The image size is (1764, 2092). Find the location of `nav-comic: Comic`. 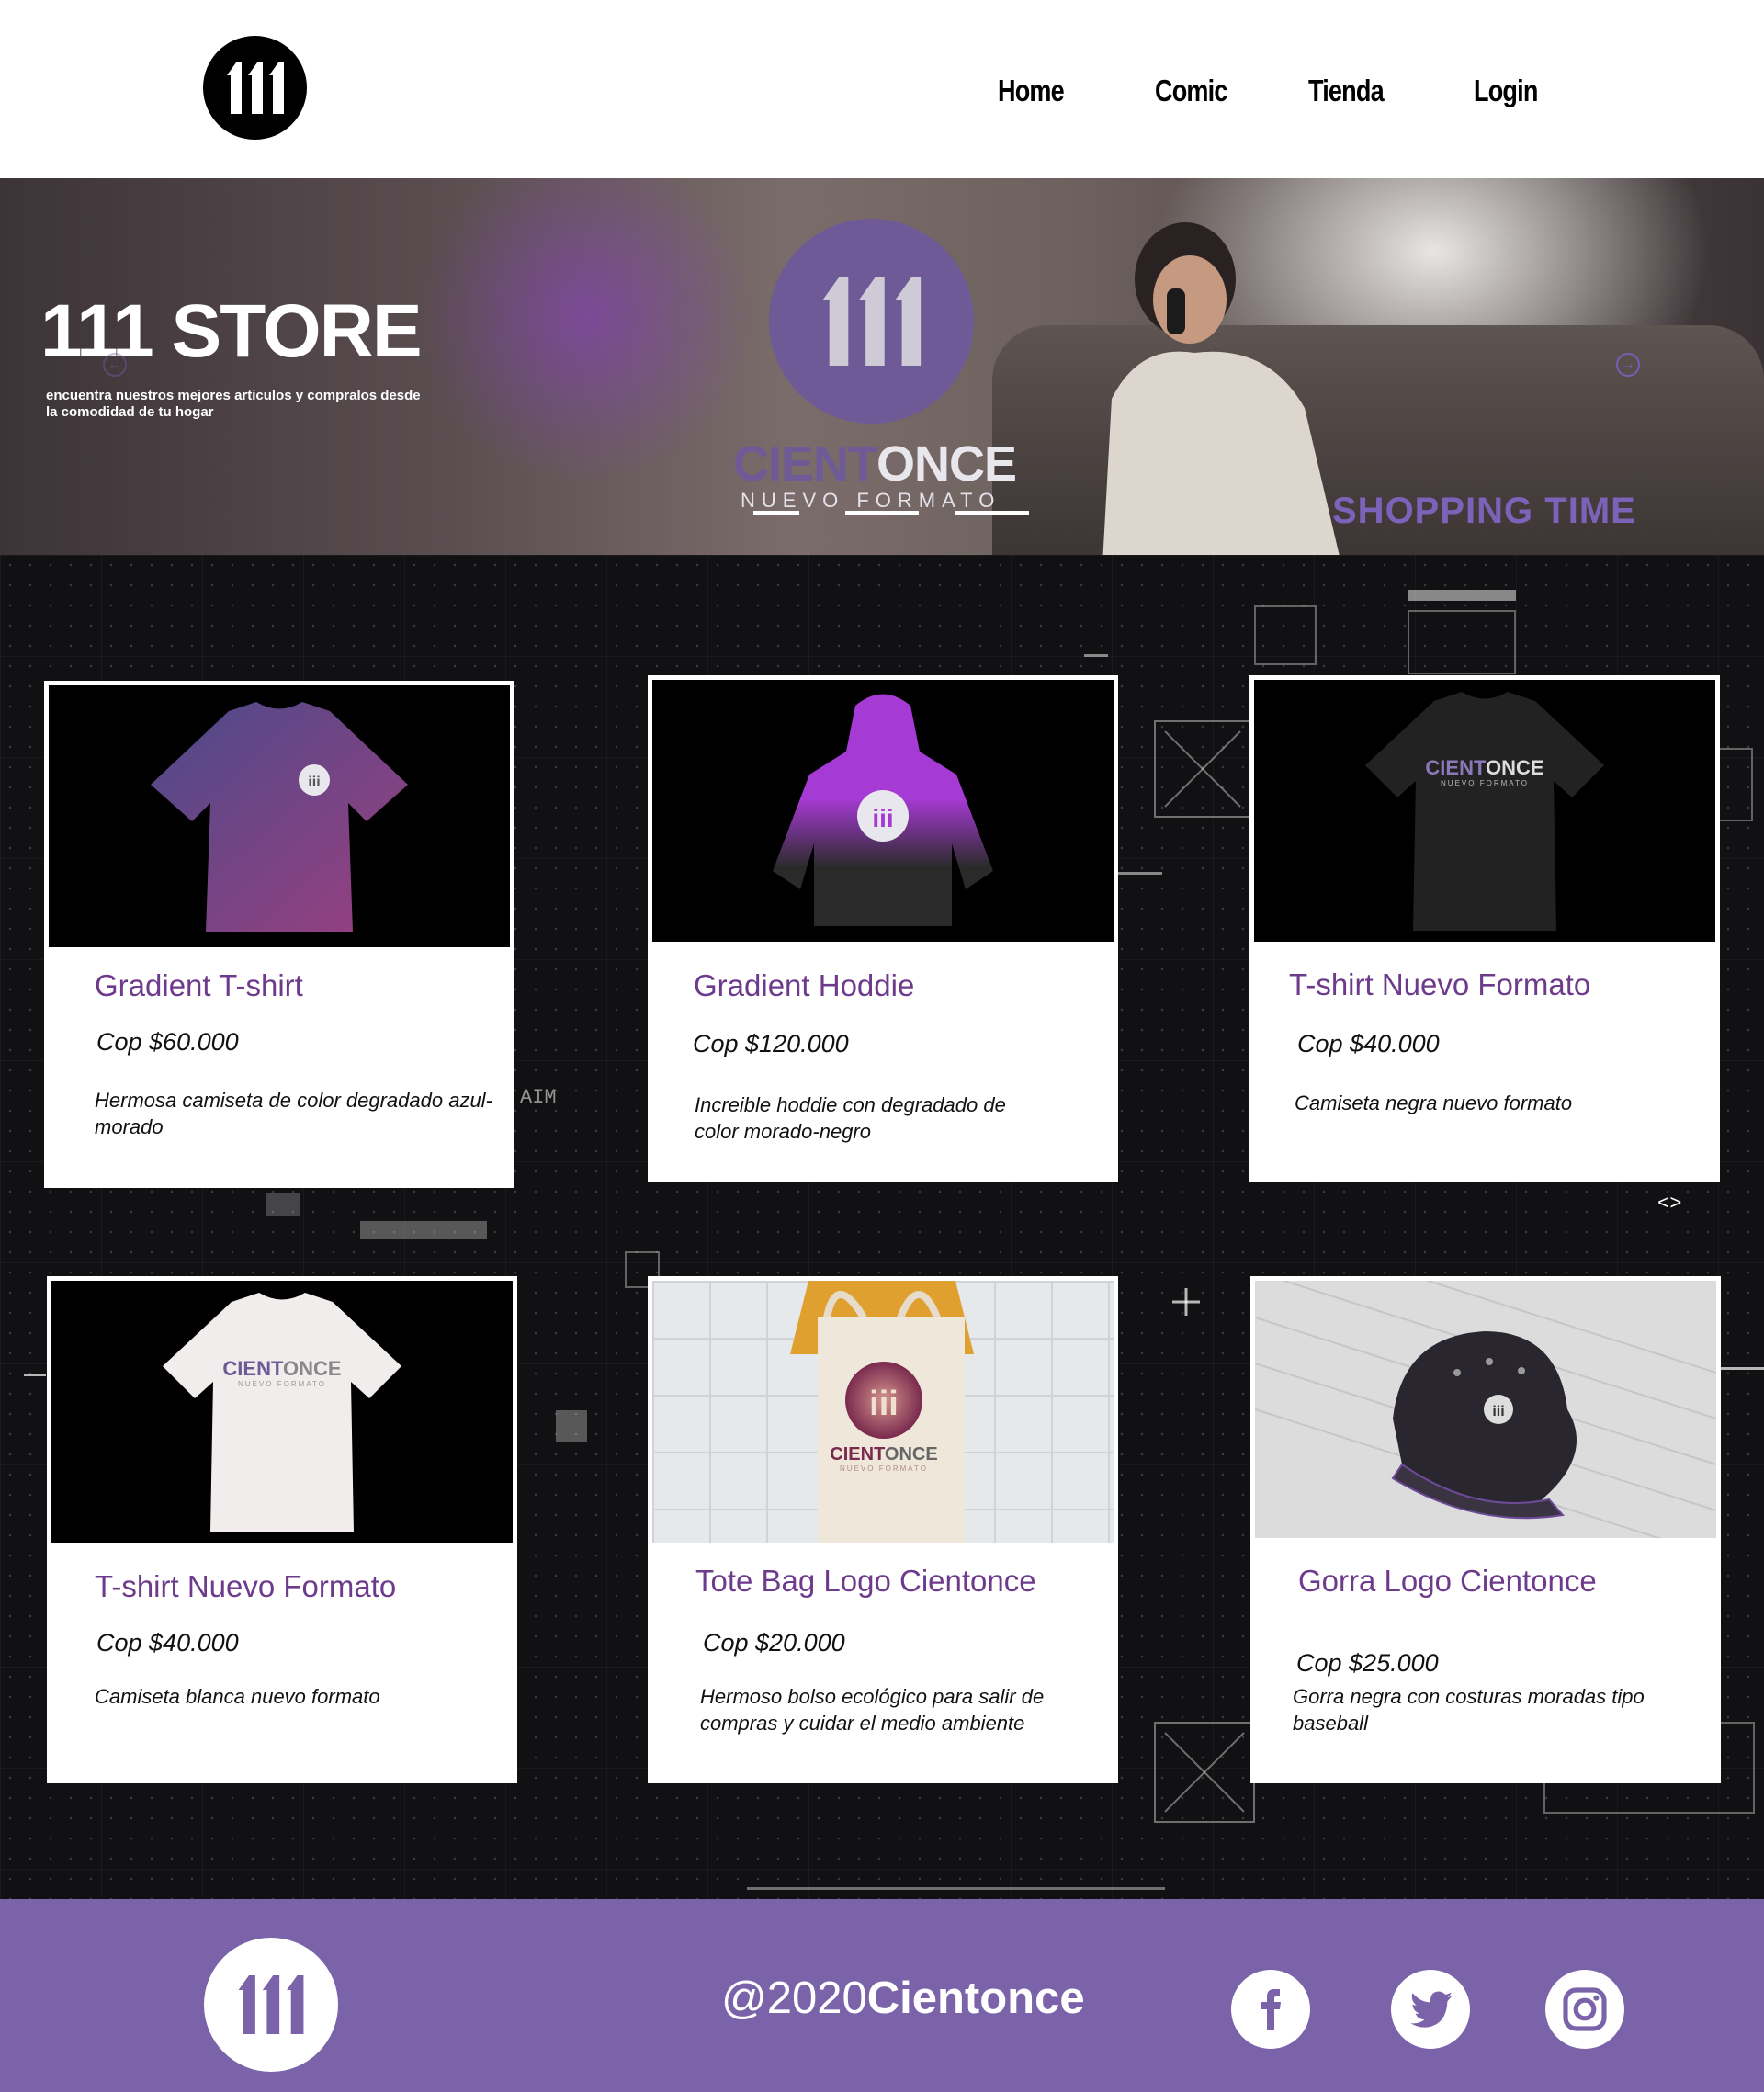

nav-comic: Comic is located at coordinates (1191, 91).